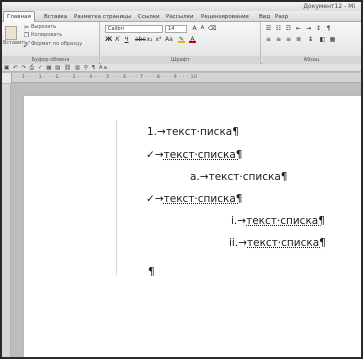 This screenshot has width=363, height=359. I want to click on change-case-icon: Aa, so click(169, 39).